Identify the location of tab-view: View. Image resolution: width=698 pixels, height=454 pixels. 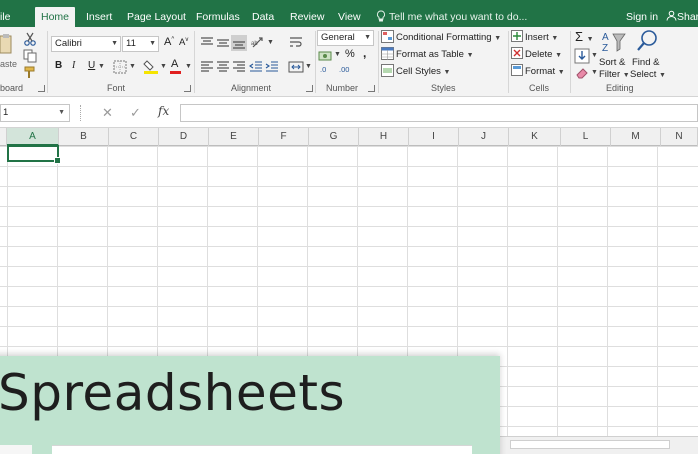
(349, 17).